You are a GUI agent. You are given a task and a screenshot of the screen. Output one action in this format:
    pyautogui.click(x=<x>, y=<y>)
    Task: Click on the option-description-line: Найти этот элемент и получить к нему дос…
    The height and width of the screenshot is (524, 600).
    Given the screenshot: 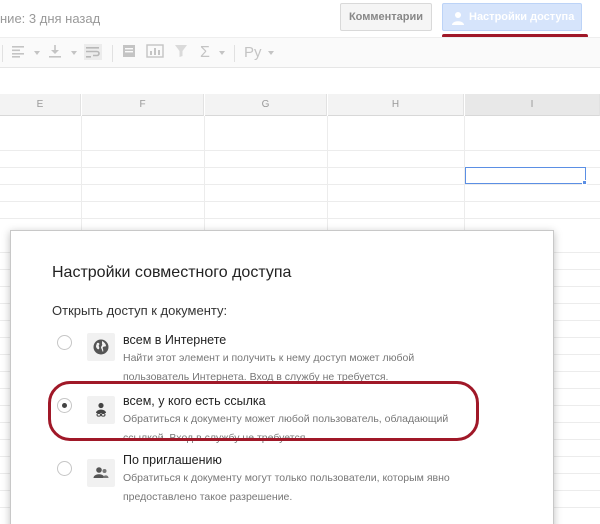 What is the action you would take?
    pyautogui.click(x=269, y=358)
    